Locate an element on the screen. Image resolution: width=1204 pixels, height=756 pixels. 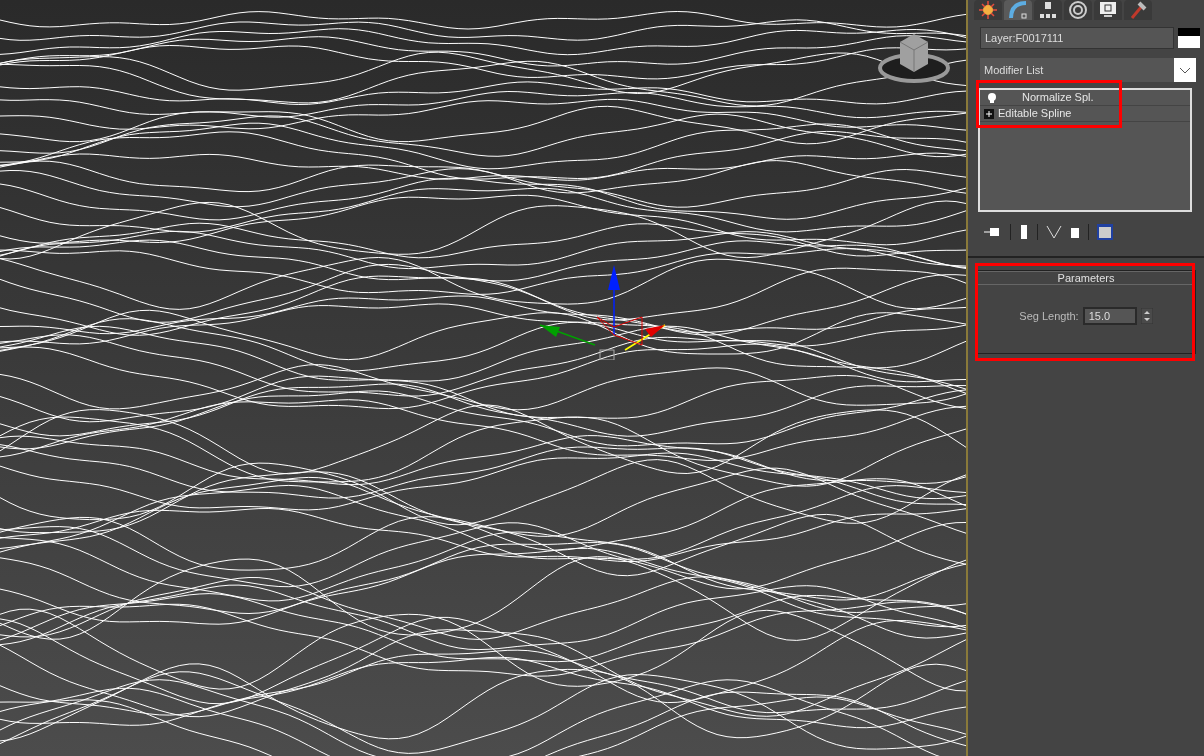
hammer-icon is located at coordinates (1138, 10).